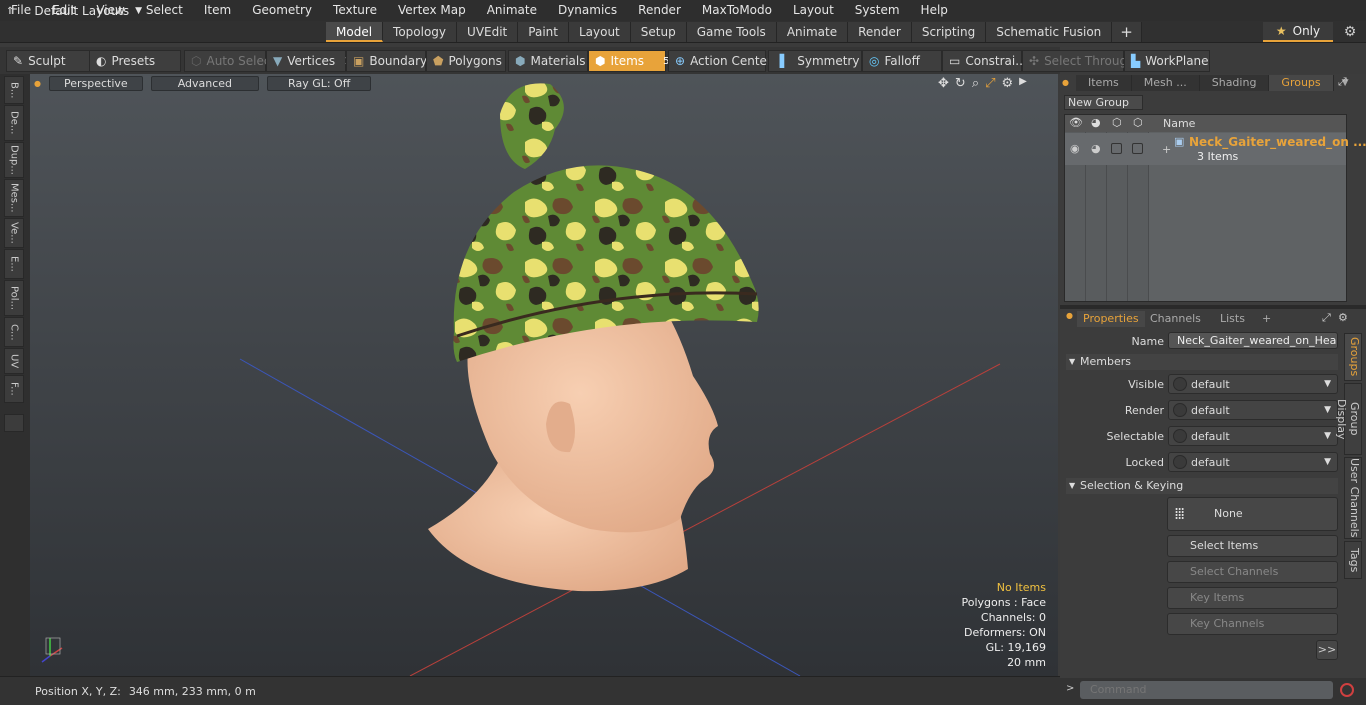 The image size is (1366, 705). I want to click on layouts-dropdown: ⇑ Default Layouts ▼, so click(74, 11).